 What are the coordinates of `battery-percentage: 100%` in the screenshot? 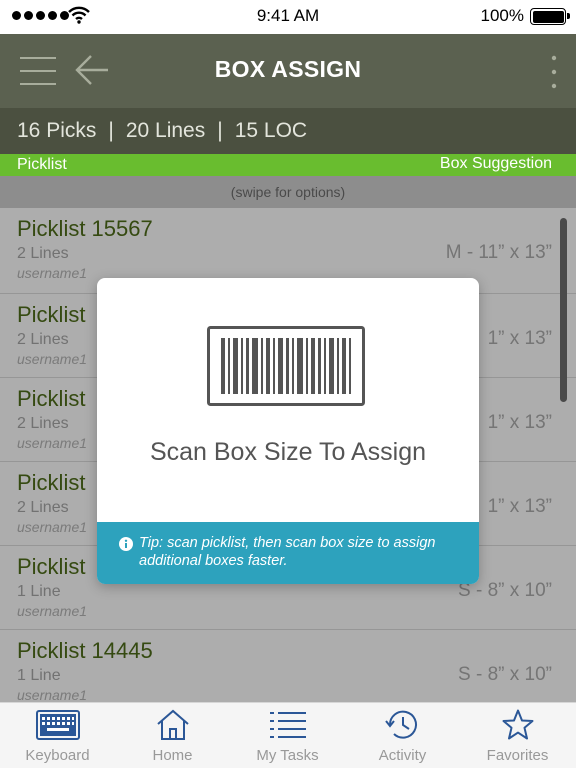 It's located at (502, 15).